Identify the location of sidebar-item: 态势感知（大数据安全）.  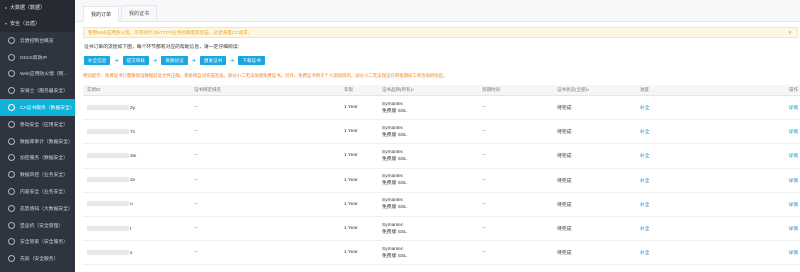
(37, 208).